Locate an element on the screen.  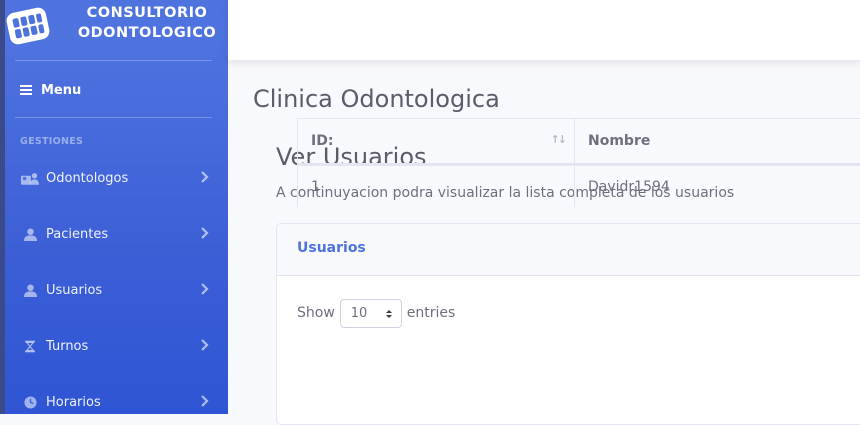
show-label: Show is located at coordinates (316, 313).